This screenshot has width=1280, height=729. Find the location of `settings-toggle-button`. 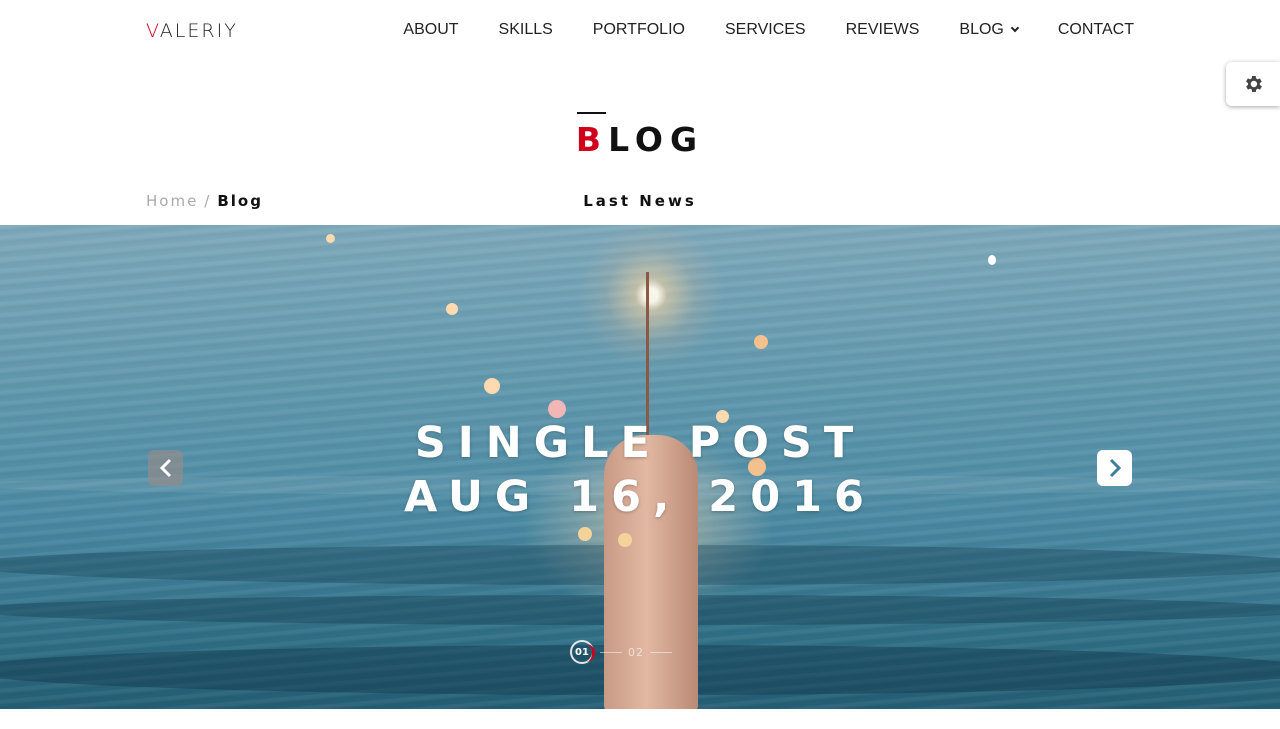

settings-toggle-button is located at coordinates (1253, 84).